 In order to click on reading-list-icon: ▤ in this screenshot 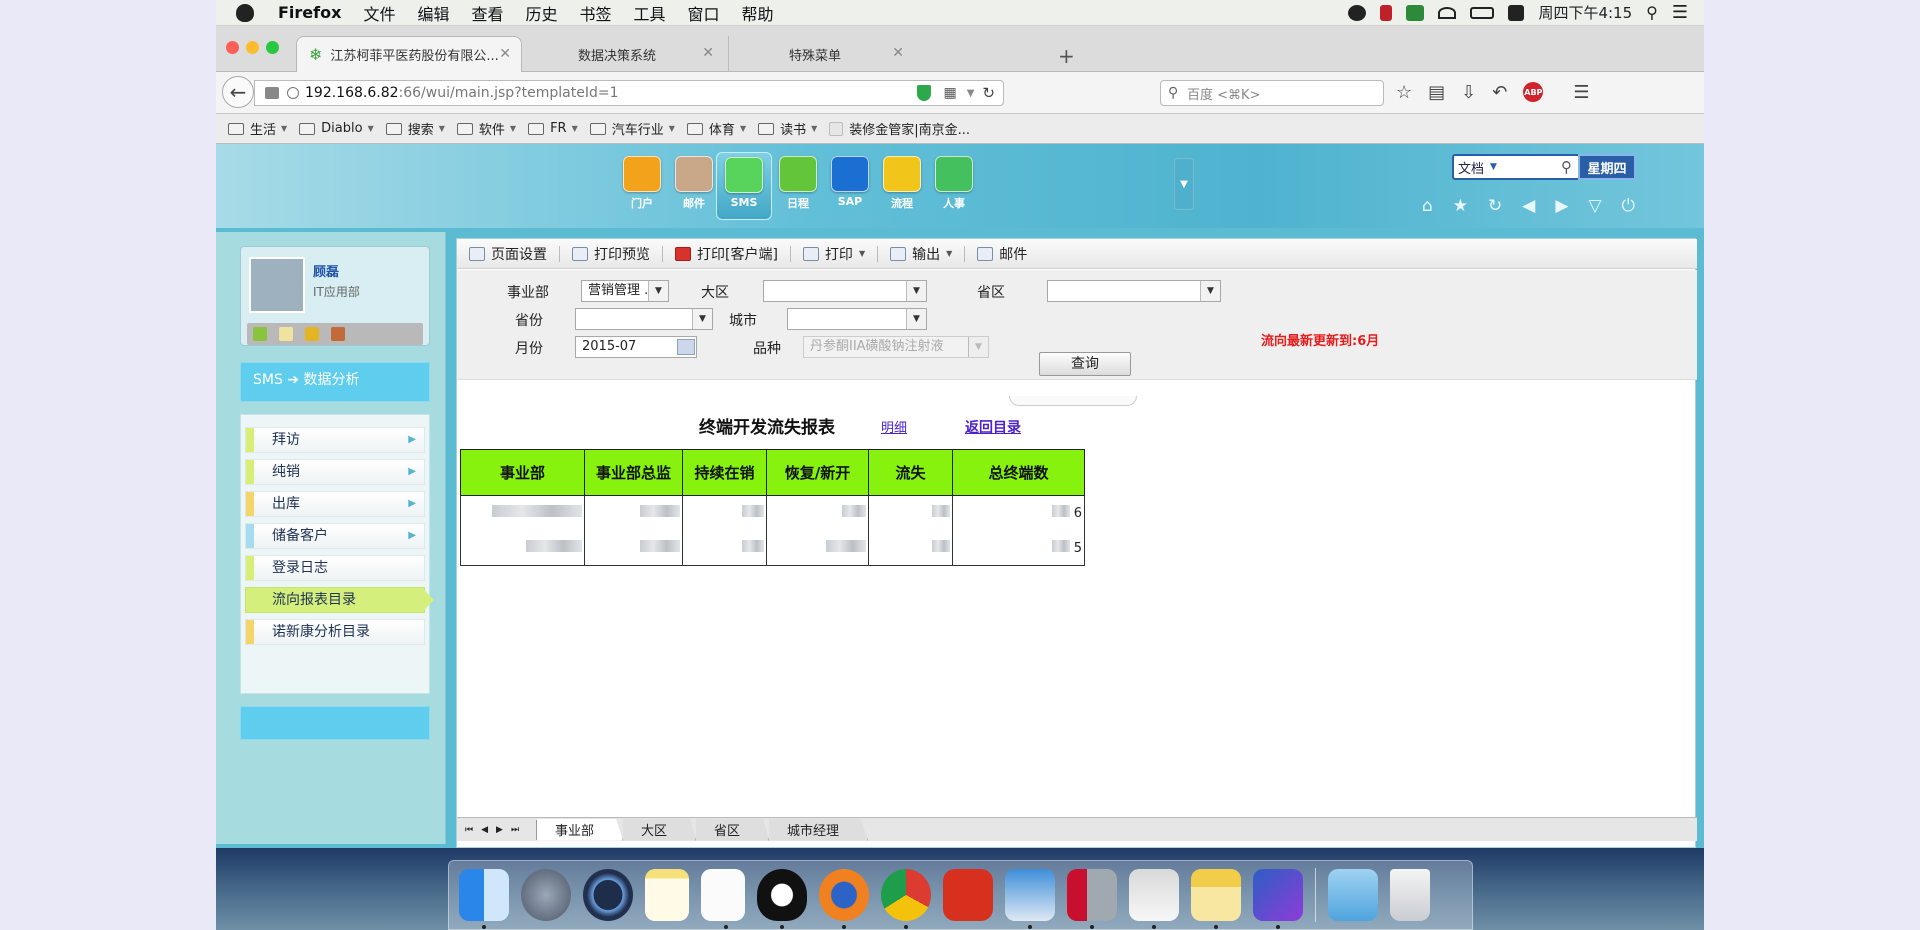, I will do `click(1436, 92)`.